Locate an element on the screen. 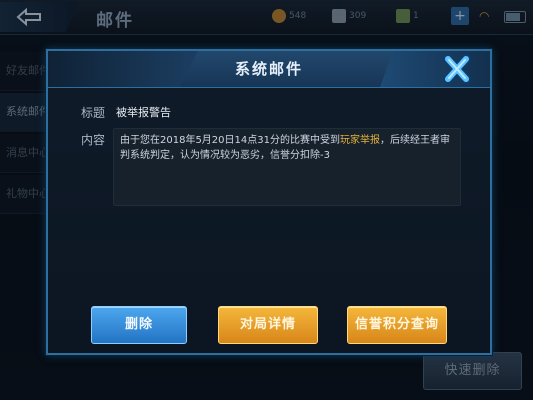 This screenshot has height=400, width=533. close-icon is located at coordinates (457, 69).